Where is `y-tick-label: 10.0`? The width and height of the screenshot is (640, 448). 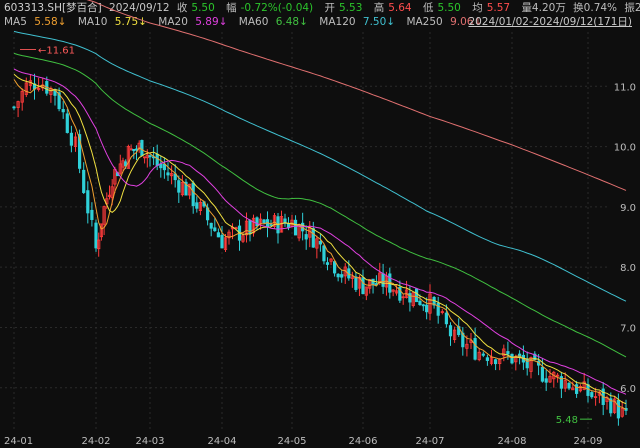 y-tick-label: 10.0 is located at coordinates (625, 148).